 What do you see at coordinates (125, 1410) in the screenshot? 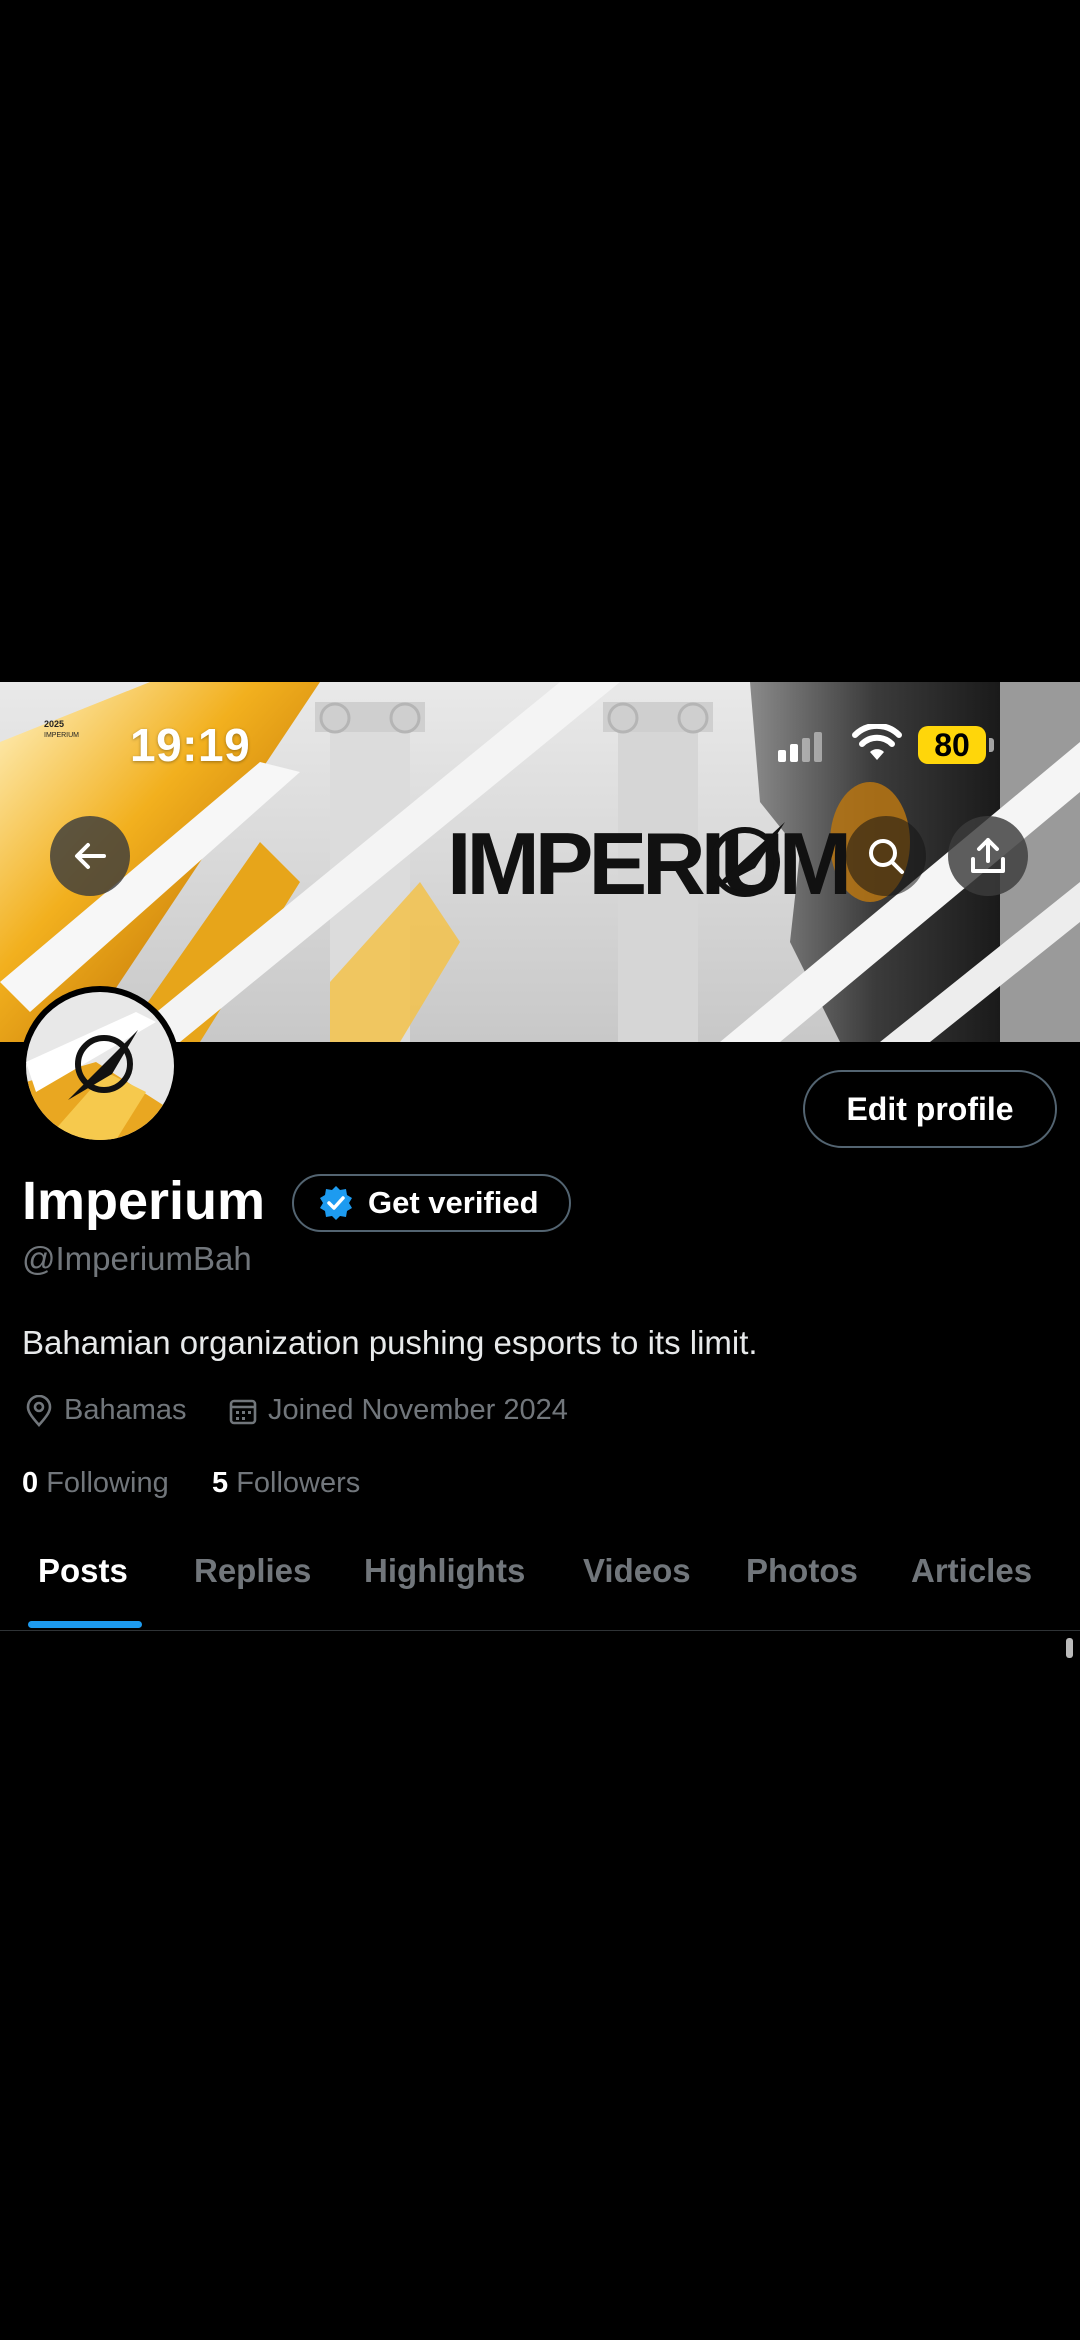
I see `location-text: Bahamas` at bounding box center [125, 1410].